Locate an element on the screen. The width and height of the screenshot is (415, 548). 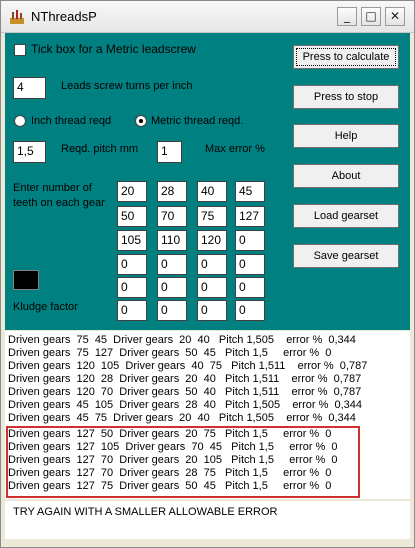
save-gearset-button: Save gearset is located at coordinates (346, 256).